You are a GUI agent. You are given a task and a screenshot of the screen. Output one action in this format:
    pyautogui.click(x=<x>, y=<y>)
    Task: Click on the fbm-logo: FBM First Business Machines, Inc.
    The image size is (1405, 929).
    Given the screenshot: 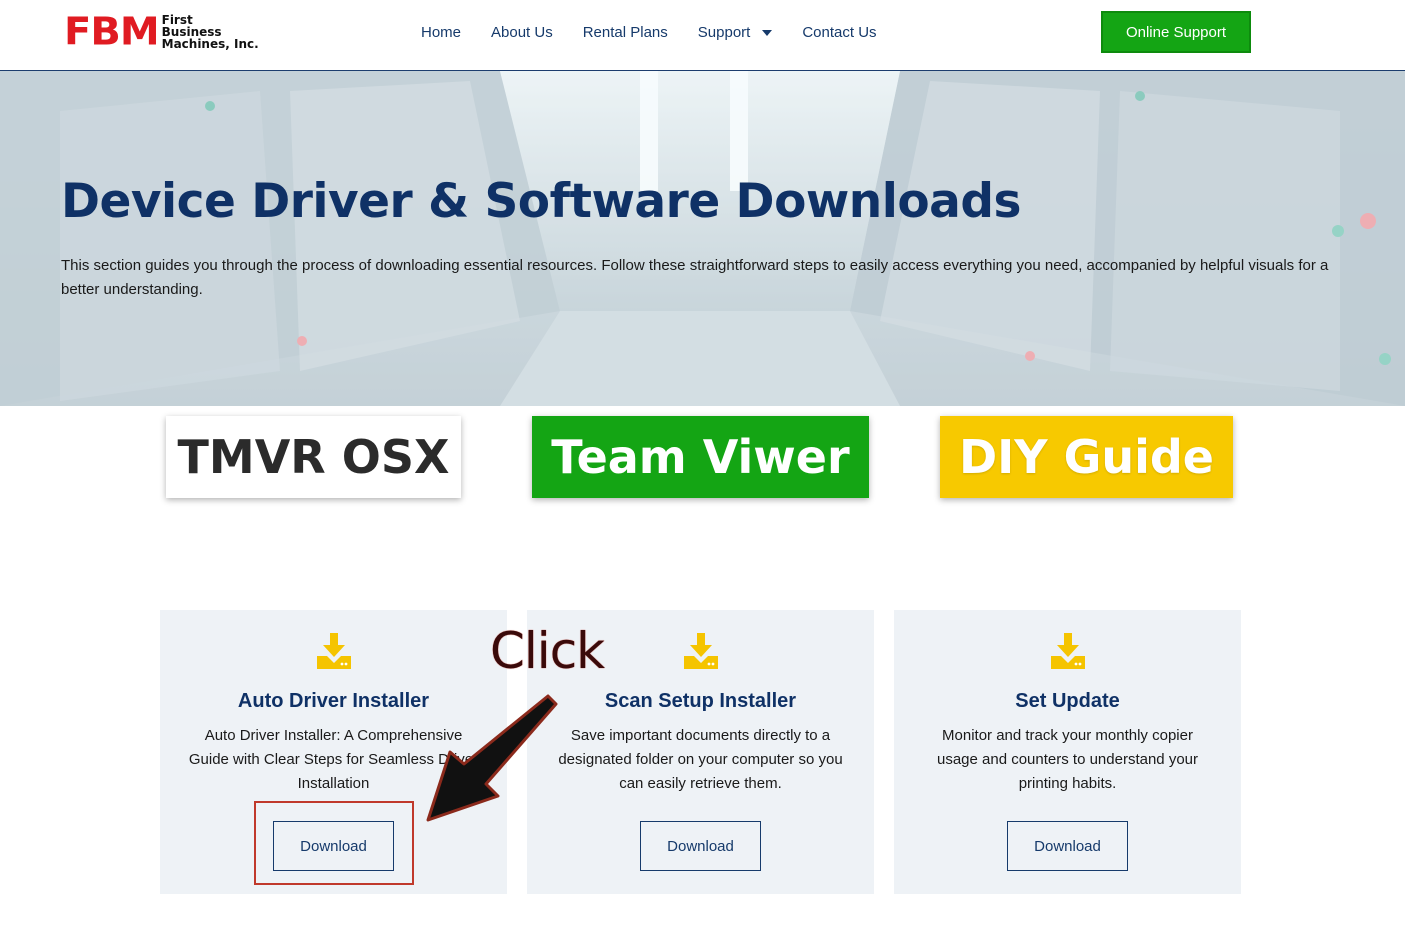 What is the action you would take?
    pyautogui.click(x=161, y=32)
    